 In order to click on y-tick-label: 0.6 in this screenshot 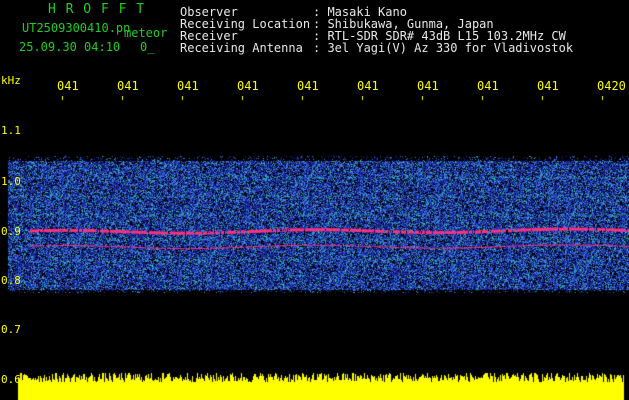, I will do `click(11, 379)`.